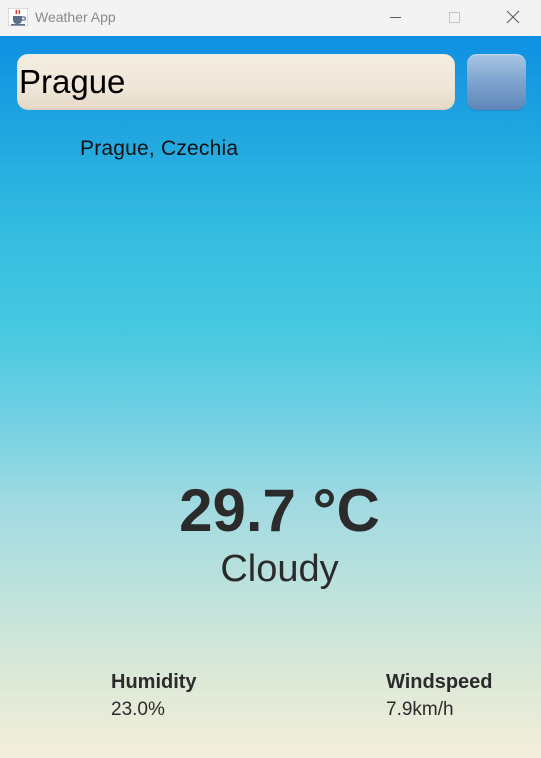 Image resolution: width=541 pixels, height=758 pixels. I want to click on maximize-icon, so click(454, 17).